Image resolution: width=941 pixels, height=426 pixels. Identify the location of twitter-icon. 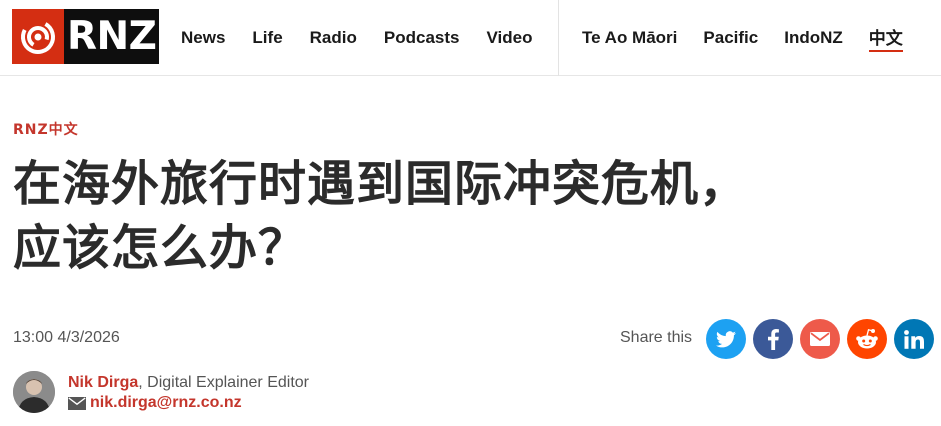
(726, 338).